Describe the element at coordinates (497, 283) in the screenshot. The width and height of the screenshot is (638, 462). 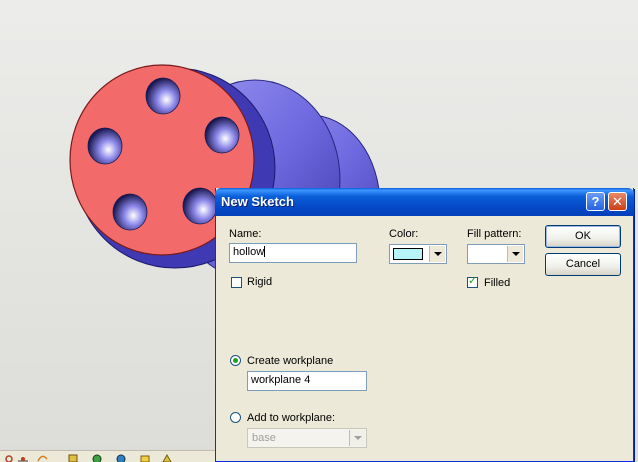
I see `filled-label: Filled` at that location.